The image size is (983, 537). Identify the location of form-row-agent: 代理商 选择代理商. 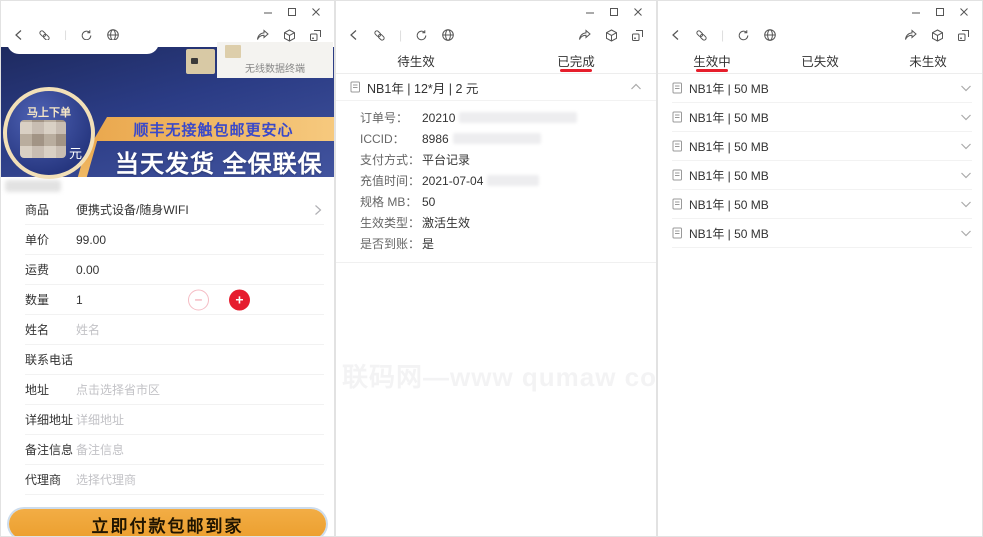
(174, 480).